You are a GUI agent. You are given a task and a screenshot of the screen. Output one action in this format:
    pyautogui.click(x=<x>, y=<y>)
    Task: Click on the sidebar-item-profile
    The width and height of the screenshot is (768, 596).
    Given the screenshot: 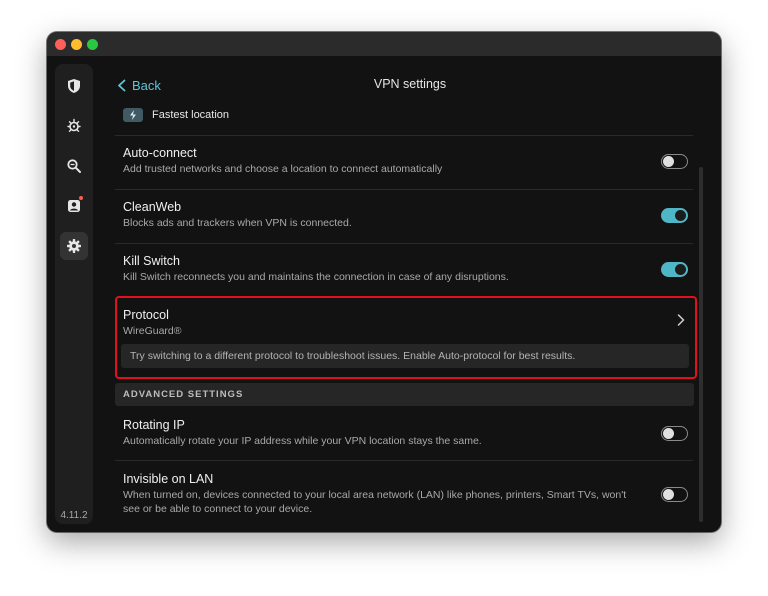 What is the action you would take?
    pyautogui.click(x=74, y=206)
    